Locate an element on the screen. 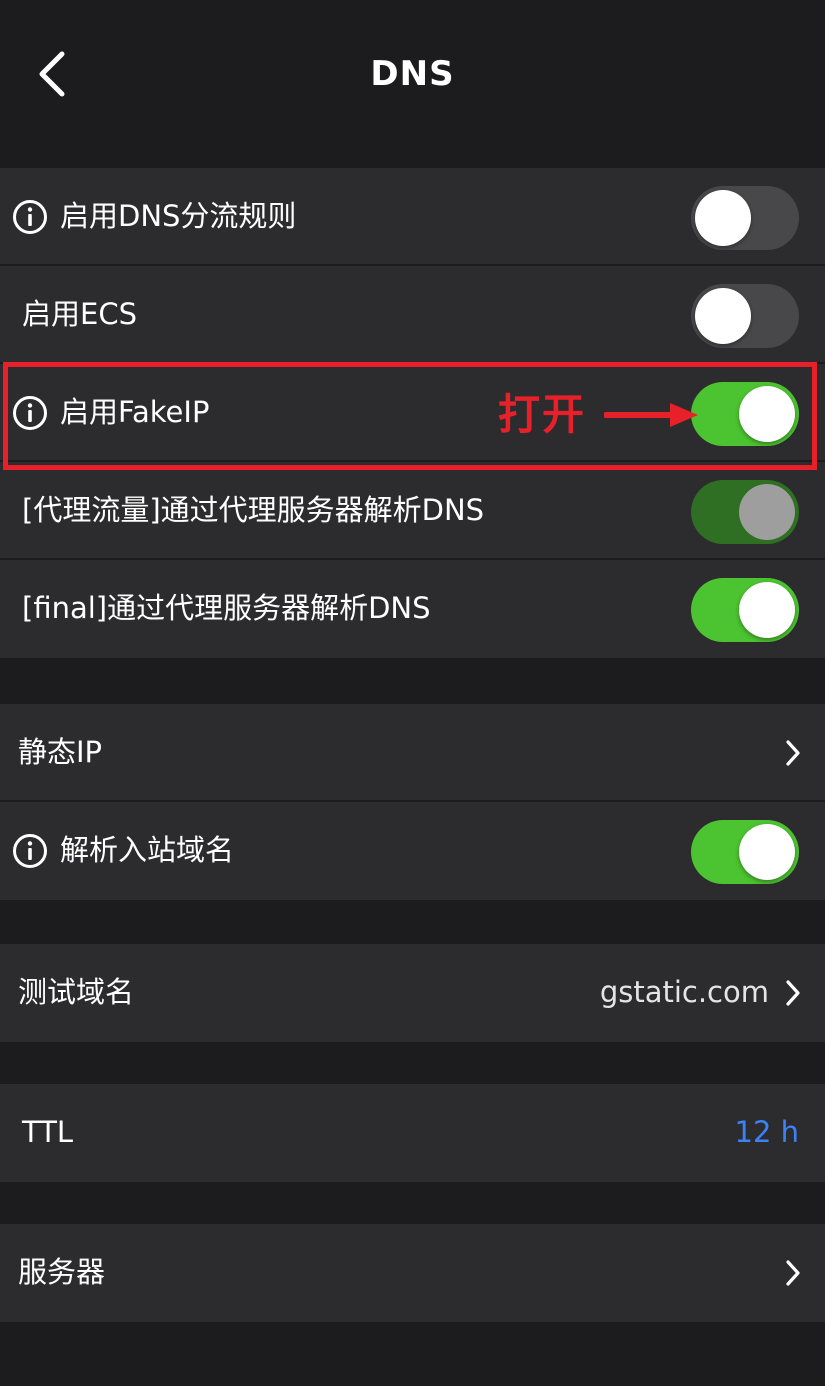 Image resolution: width=825 pixels, height=1386 pixels. row-test-domain: 测试域名 gstatic.com is located at coordinates (412, 993).